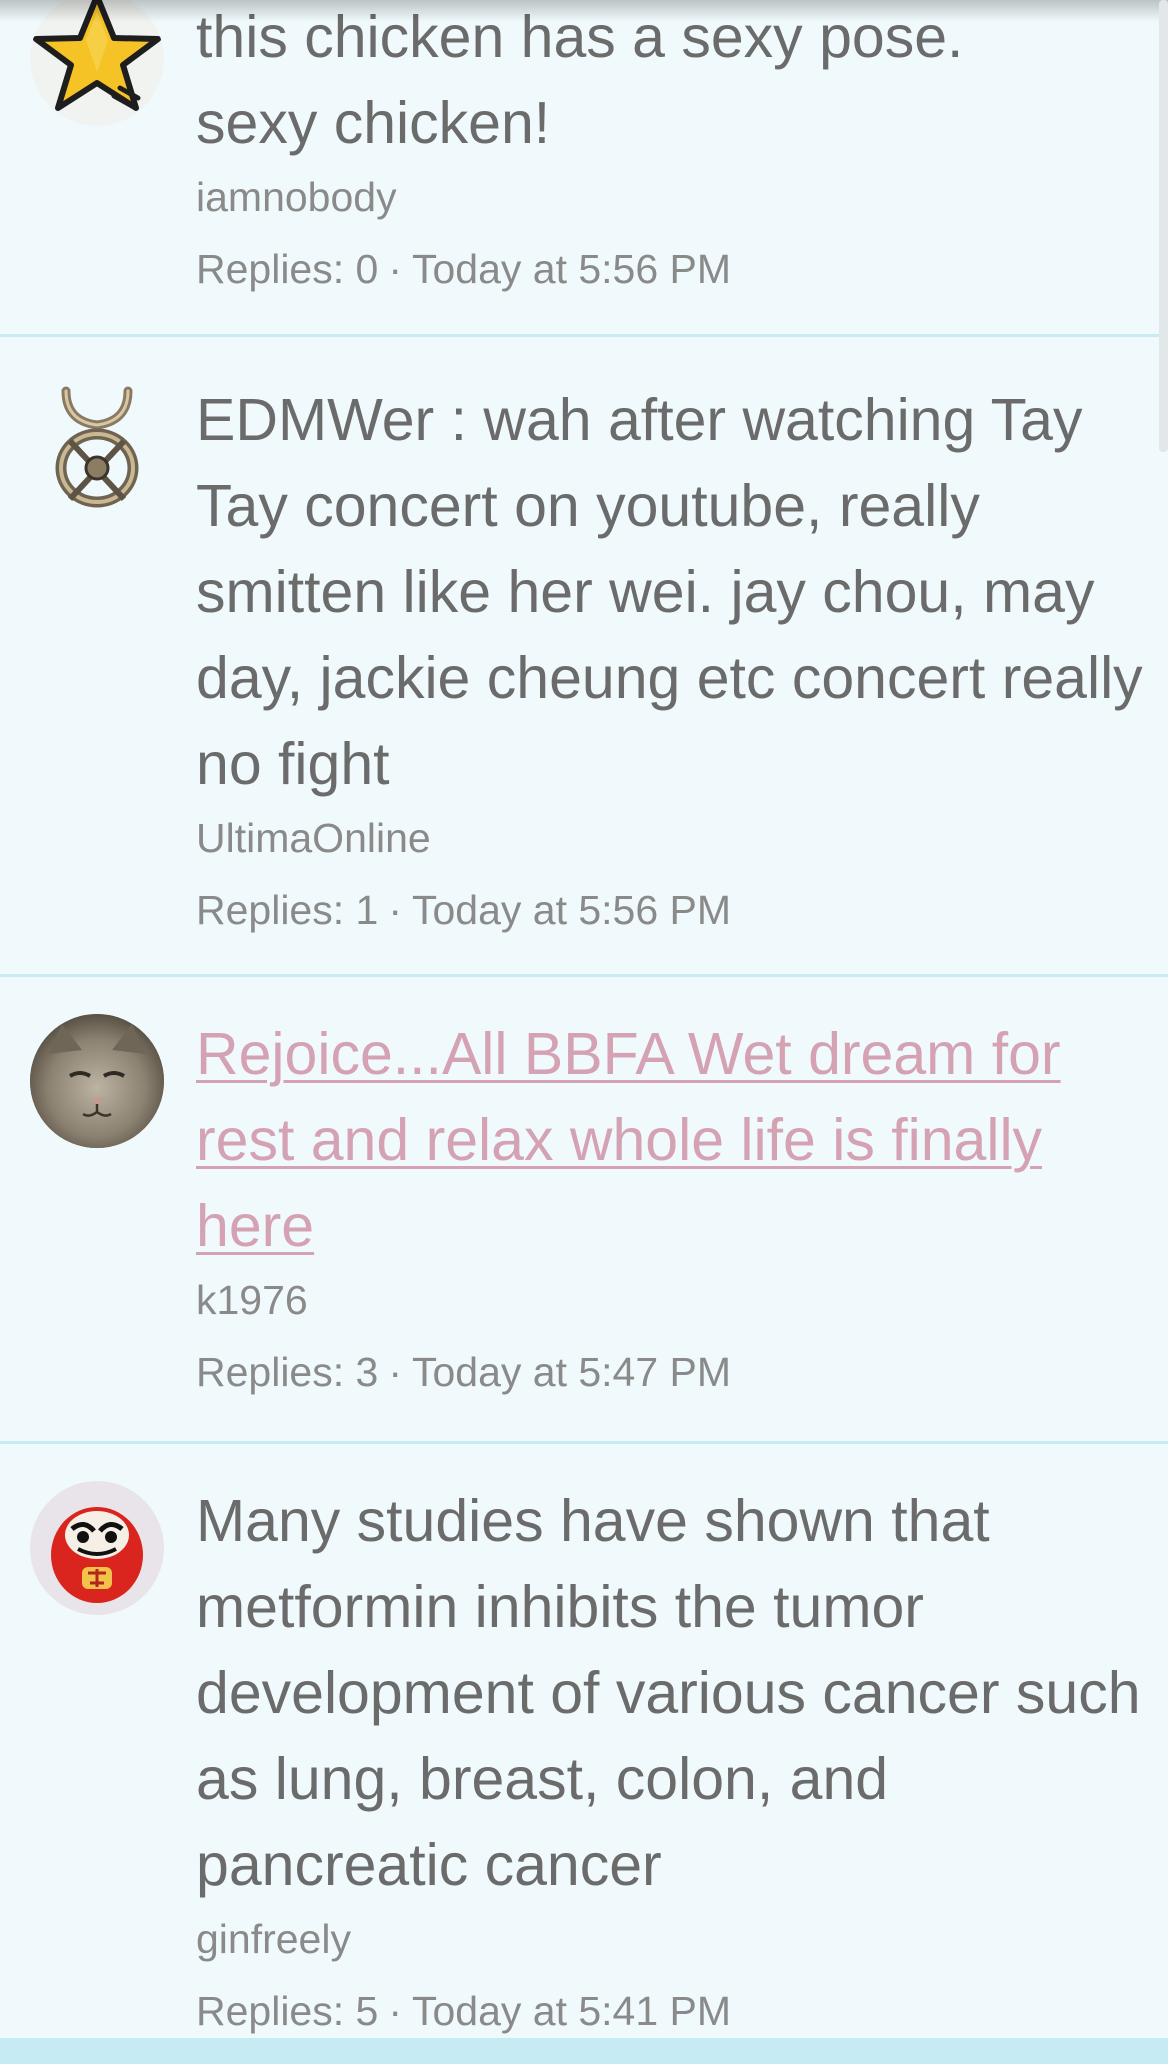  What do you see at coordinates (571, 1372) in the screenshot?
I see `thread-time: Today at 5:47 PM` at bounding box center [571, 1372].